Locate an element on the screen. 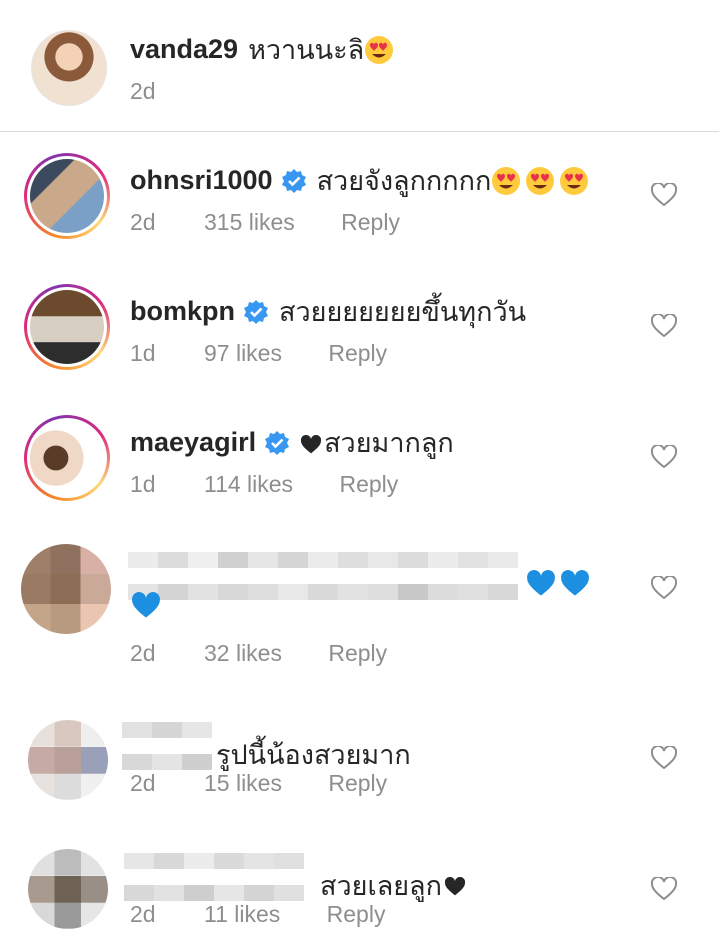 This screenshot has width=719, height=937. username: ohnsri1000 is located at coordinates (201, 180).